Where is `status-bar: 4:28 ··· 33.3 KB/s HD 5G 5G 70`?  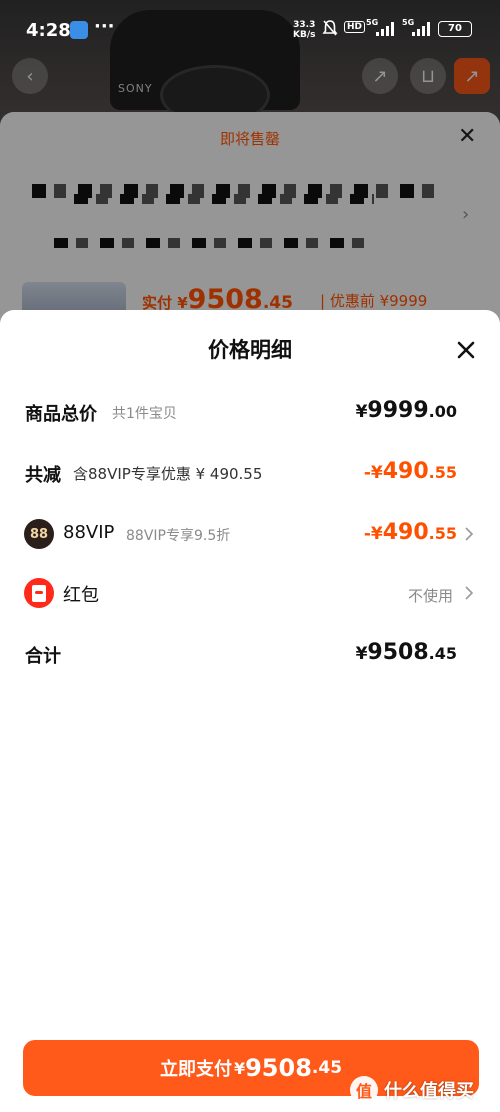 status-bar: 4:28 ··· 33.3 KB/s HD 5G 5G 70 is located at coordinates (250, 29).